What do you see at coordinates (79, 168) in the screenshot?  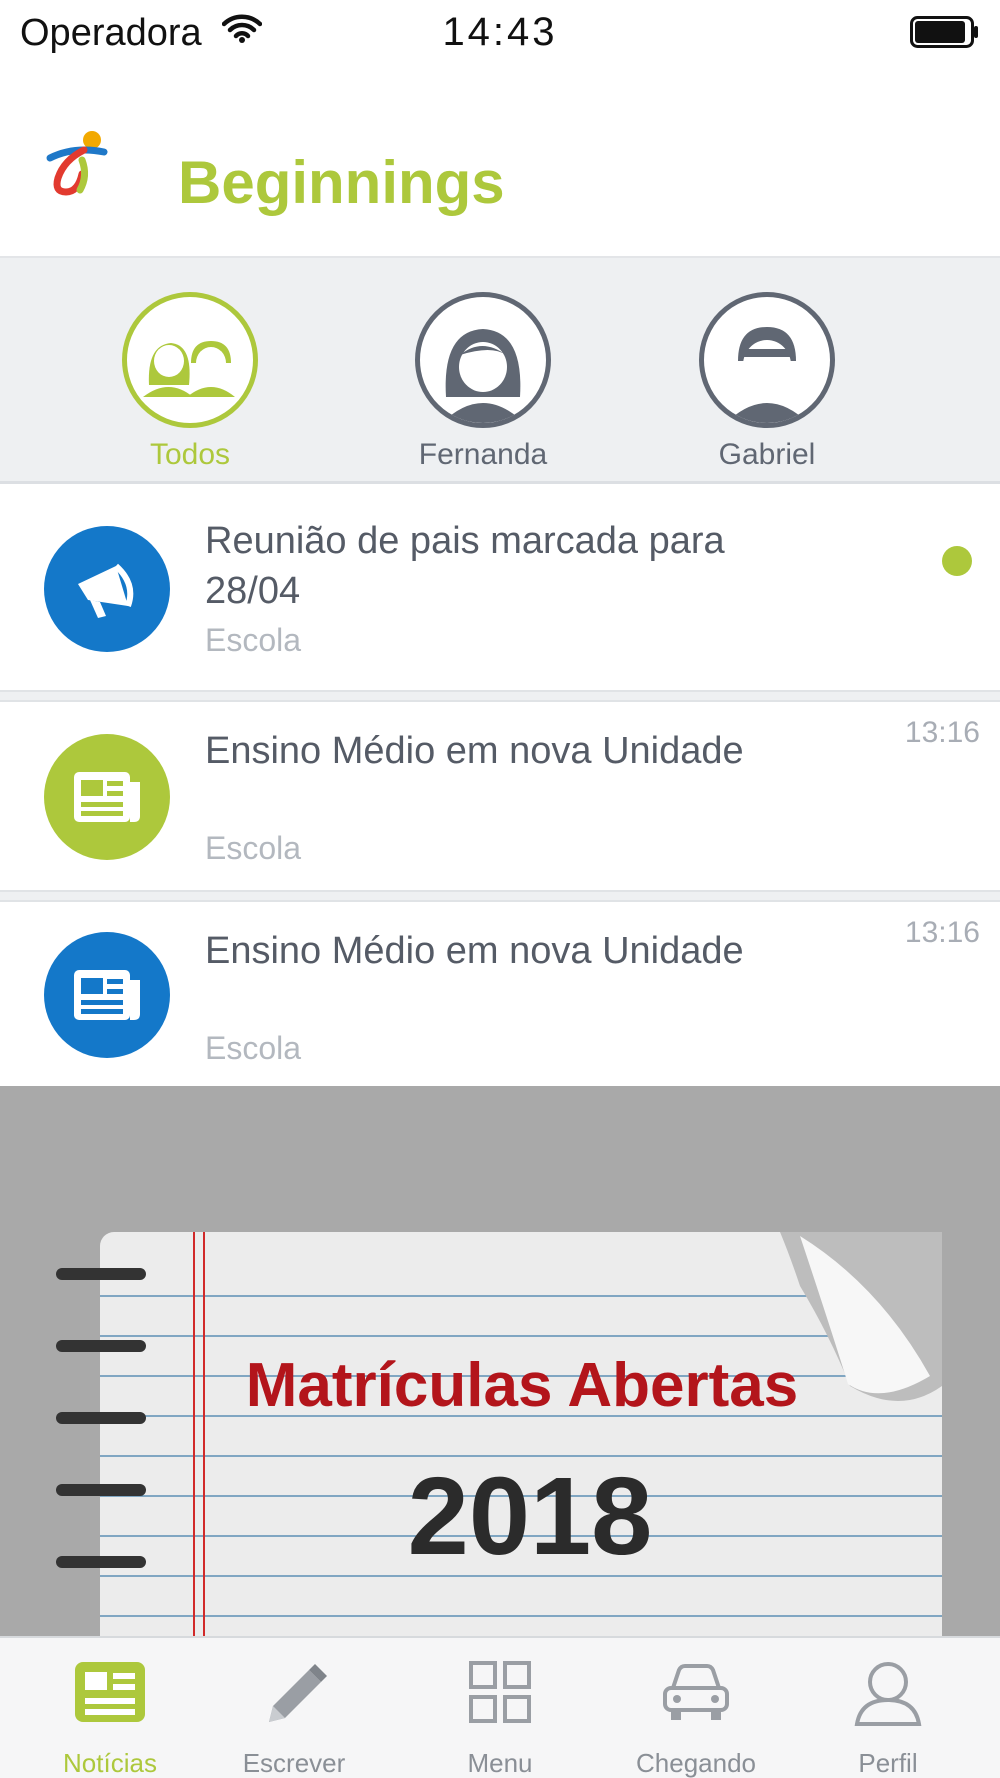 I see `beginnings-logo-icon` at bounding box center [79, 168].